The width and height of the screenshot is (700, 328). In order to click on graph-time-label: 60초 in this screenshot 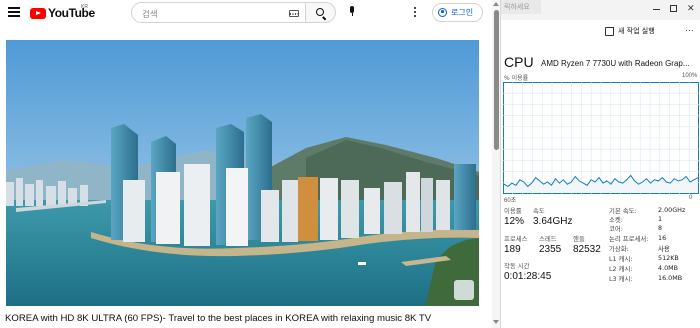, I will do `click(510, 201)`.